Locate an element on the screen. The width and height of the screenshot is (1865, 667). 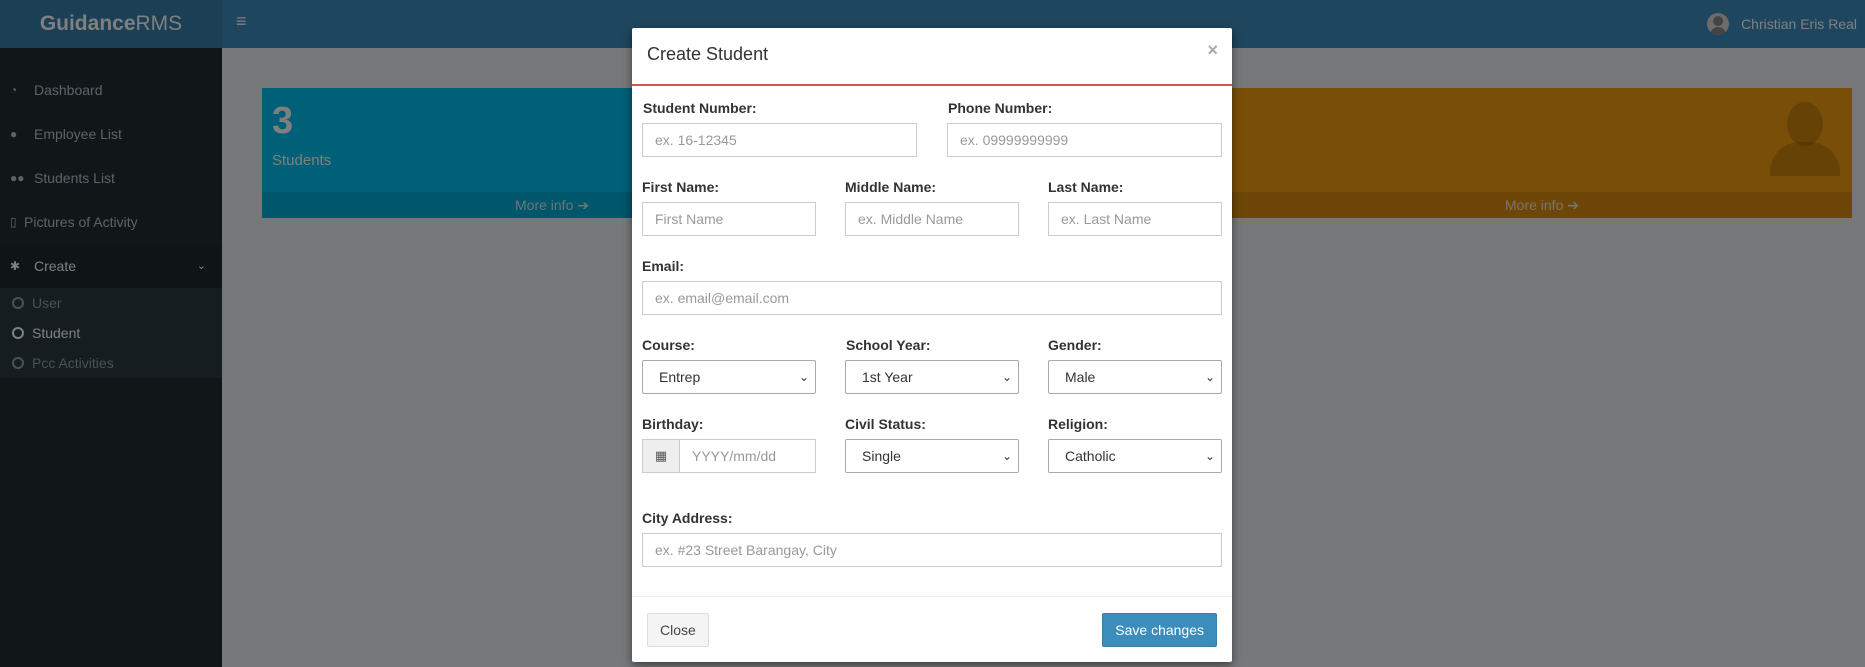
civil-status-select: Single ⌄ is located at coordinates (932, 456).